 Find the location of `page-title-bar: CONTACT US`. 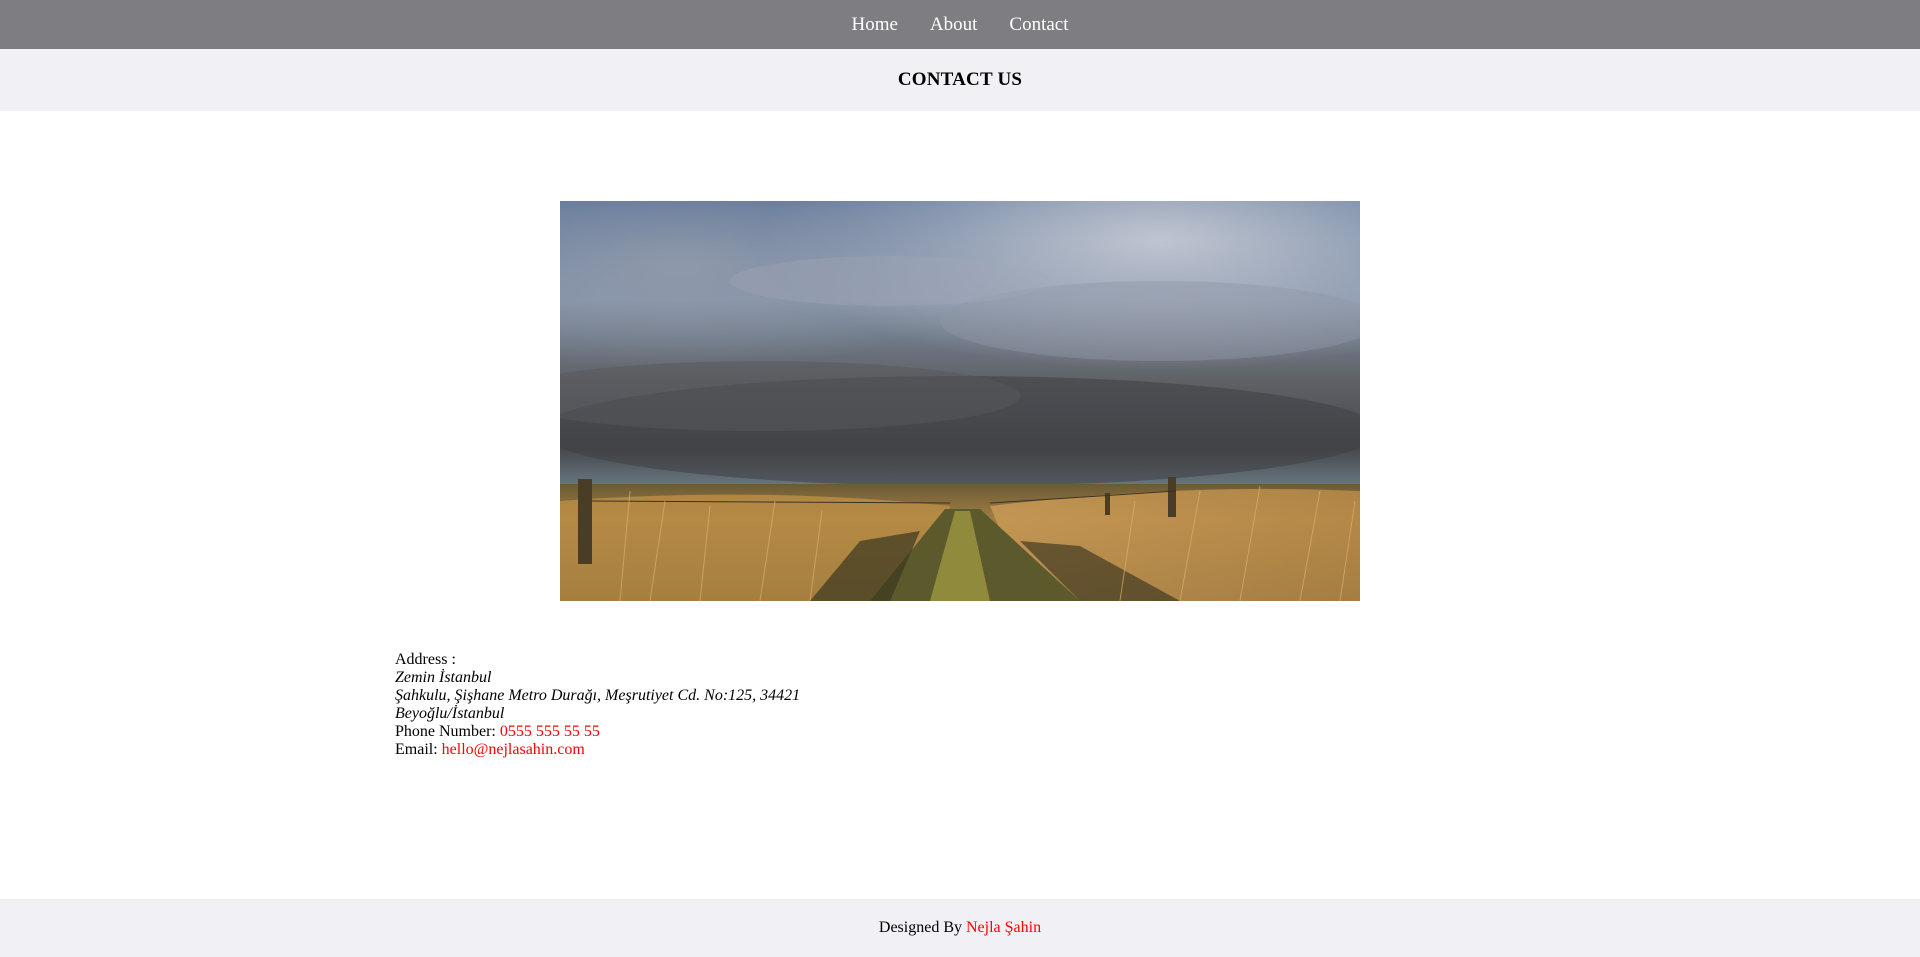

page-title-bar: CONTACT US is located at coordinates (960, 80).